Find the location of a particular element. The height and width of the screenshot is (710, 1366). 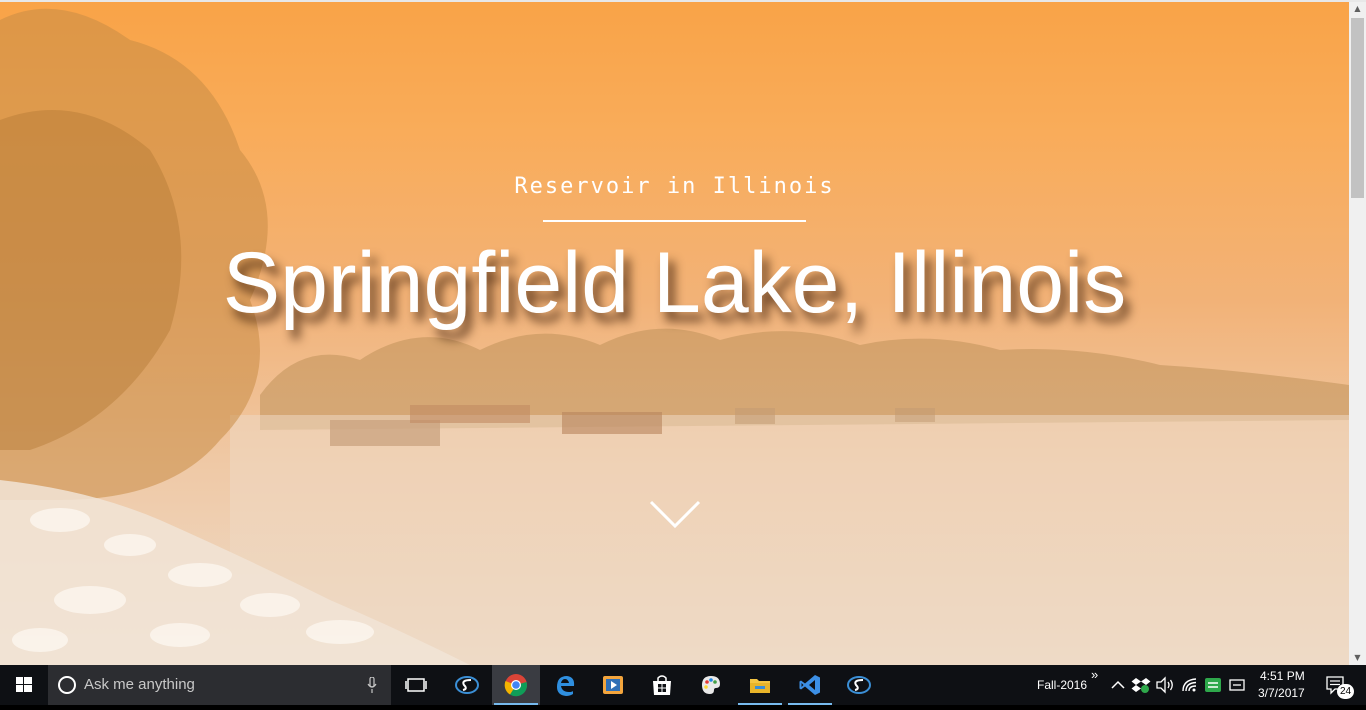

taskbar-app-file-explorer is located at coordinates (760, 685).